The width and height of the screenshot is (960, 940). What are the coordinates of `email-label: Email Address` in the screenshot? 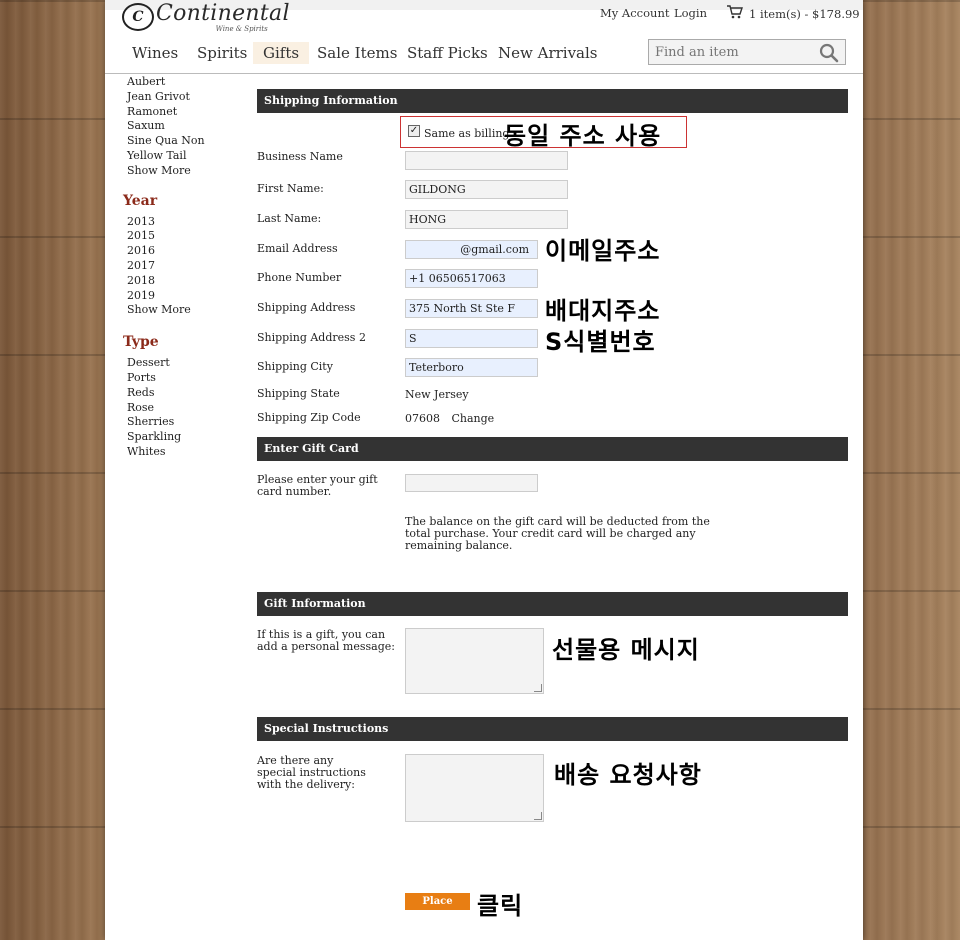 It's located at (297, 248).